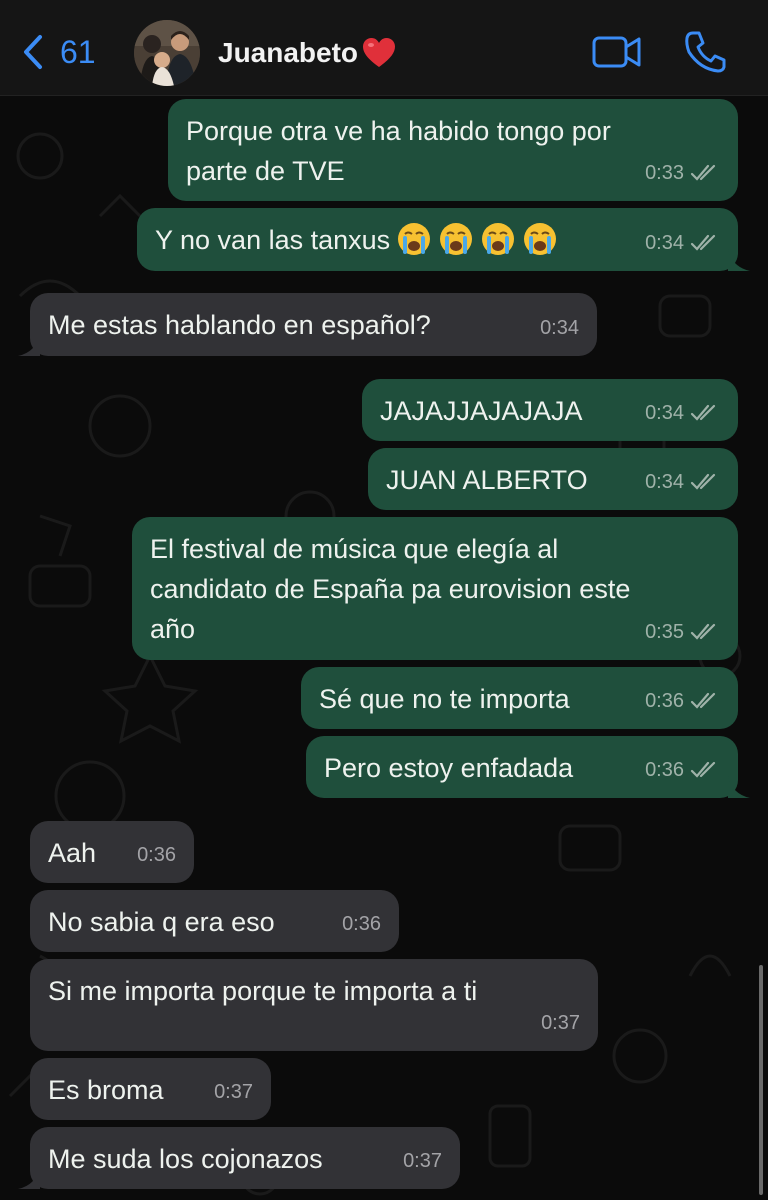 The height and width of the screenshot is (1200, 768). I want to click on message-bubble-incoming: Me suda los cojonazos 0:37, so click(239, 1158).